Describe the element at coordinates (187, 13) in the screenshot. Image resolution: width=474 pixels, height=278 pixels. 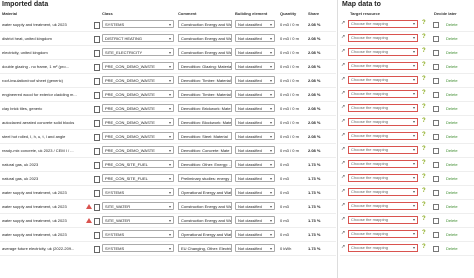
I see `comment-header: Comment` at that location.